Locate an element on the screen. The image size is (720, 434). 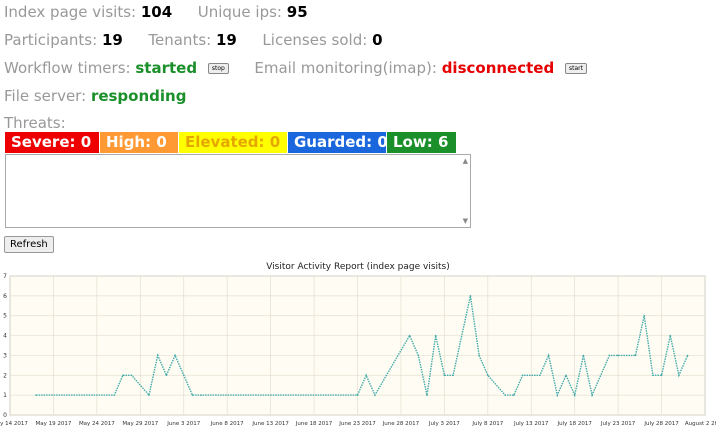
participants-label: Participants: is located at coordinates (51, 40).